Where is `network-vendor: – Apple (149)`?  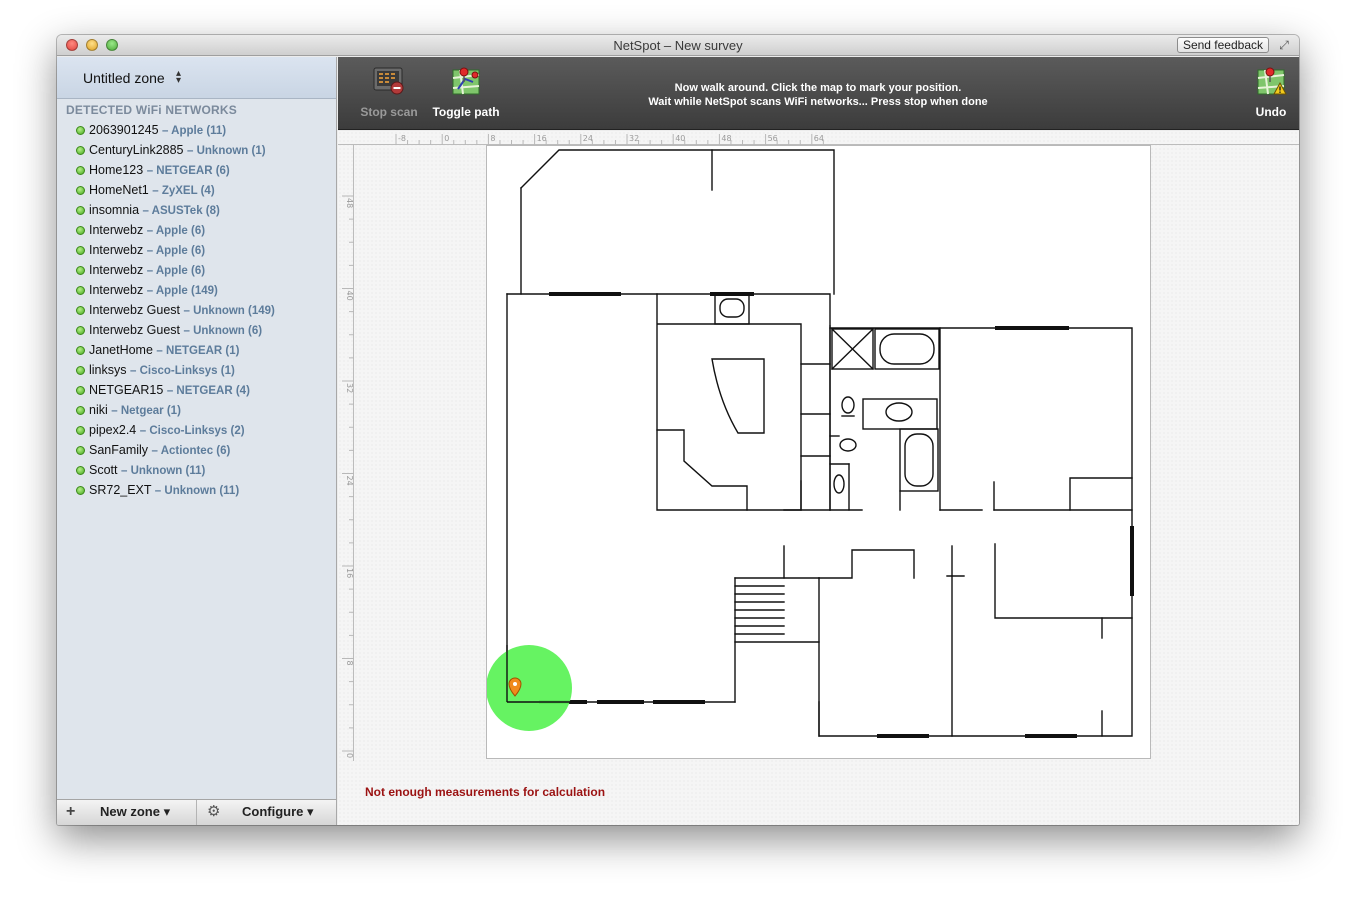
network-vendor: – Apple (149) is located at coordinates (182, 291).